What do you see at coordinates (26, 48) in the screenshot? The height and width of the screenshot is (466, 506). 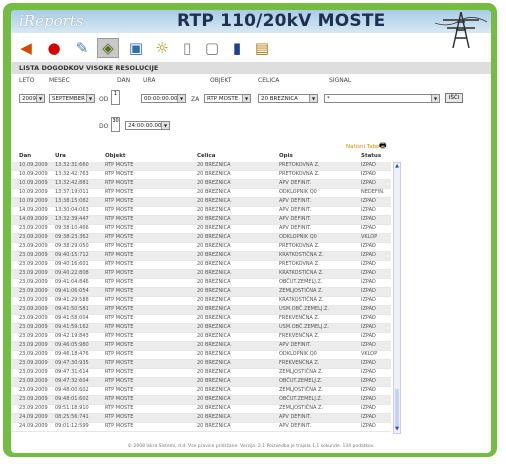 I see `arrow-left-icon: ◀` at bounding box center [26, 48].